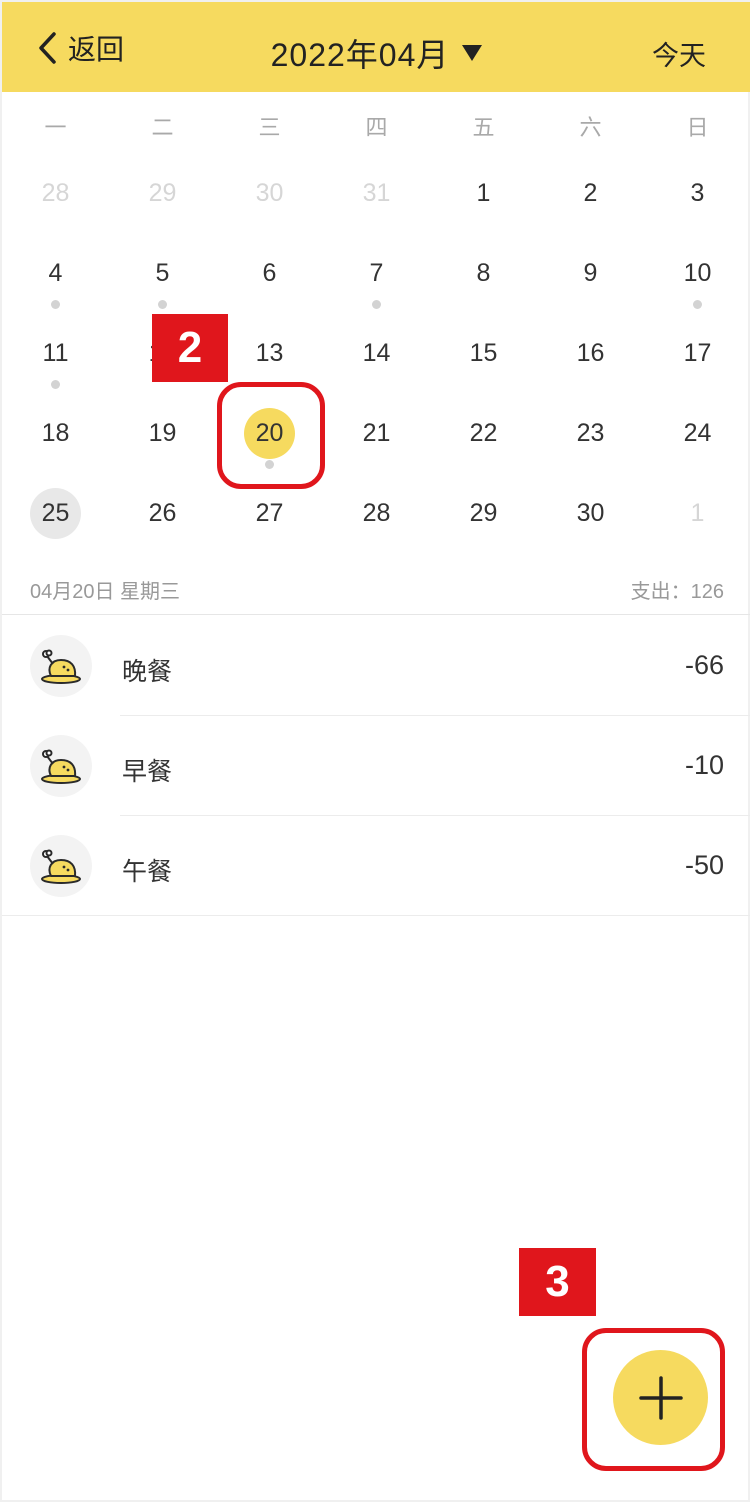 The image size is (750, 1502). I want to click on day-number: 7, so click(376, 273).